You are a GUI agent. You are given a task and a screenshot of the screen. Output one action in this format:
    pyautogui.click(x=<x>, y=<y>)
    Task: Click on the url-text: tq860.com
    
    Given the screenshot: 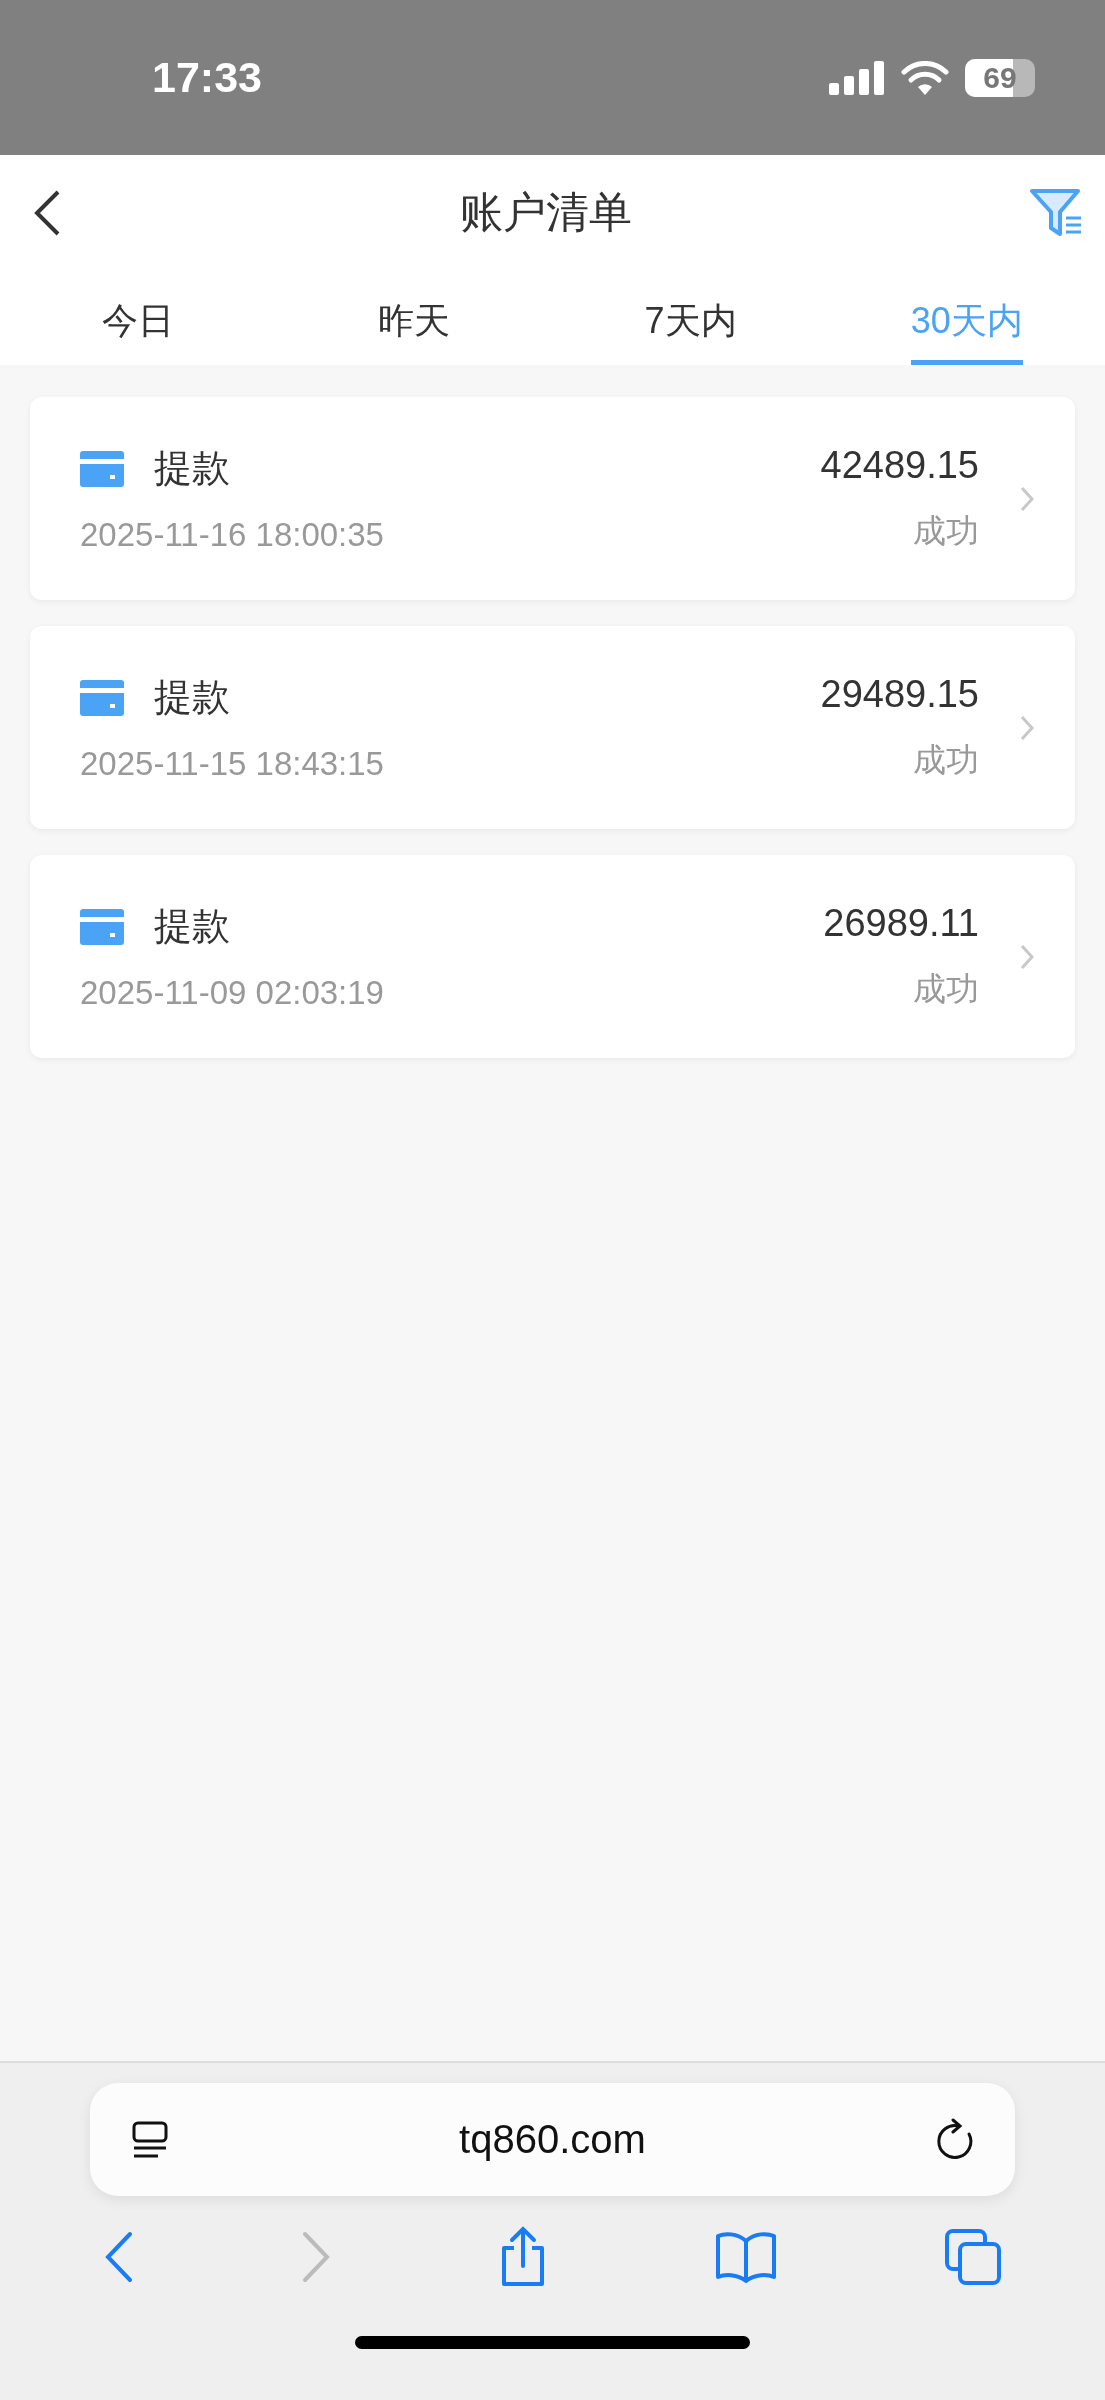 What is the action you would take?
    pyautogui.click(x=552, y=2139)
    